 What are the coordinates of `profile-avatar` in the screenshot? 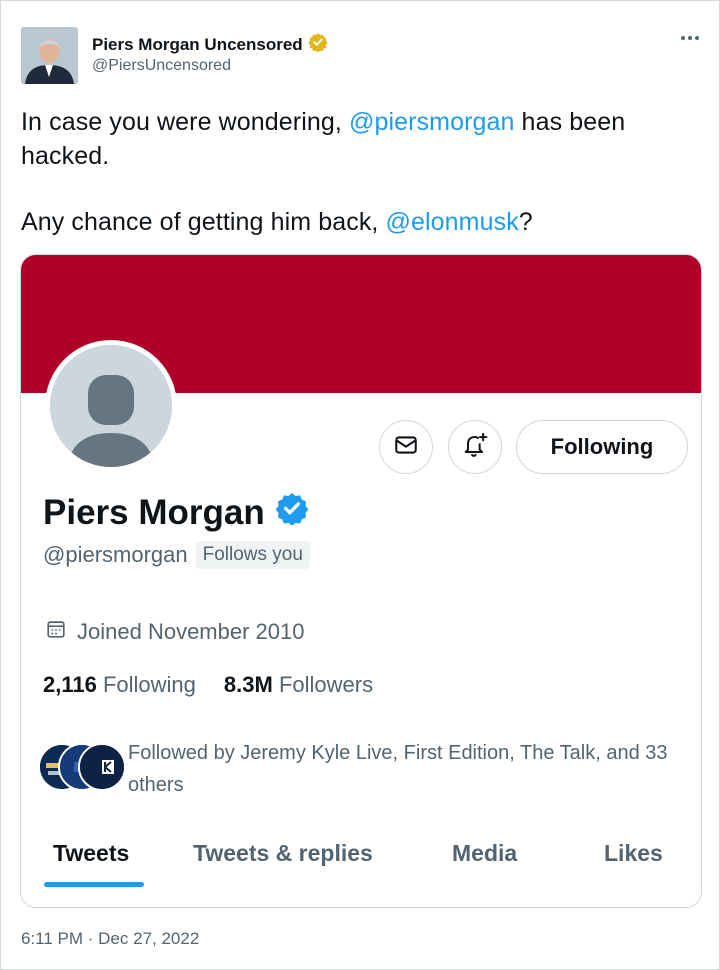 It's located at (111, 406).